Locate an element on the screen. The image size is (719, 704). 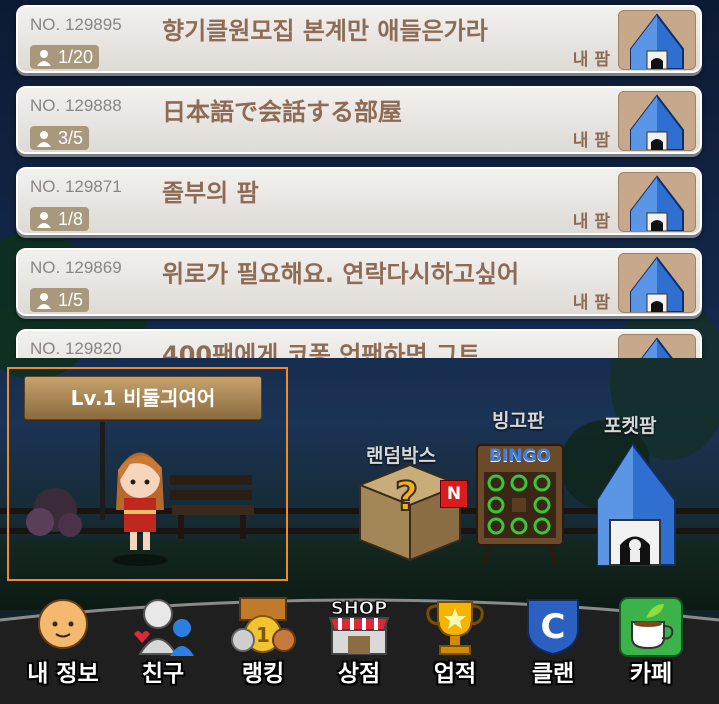
member-count: 1/20 is located at coordinates (65, 57).